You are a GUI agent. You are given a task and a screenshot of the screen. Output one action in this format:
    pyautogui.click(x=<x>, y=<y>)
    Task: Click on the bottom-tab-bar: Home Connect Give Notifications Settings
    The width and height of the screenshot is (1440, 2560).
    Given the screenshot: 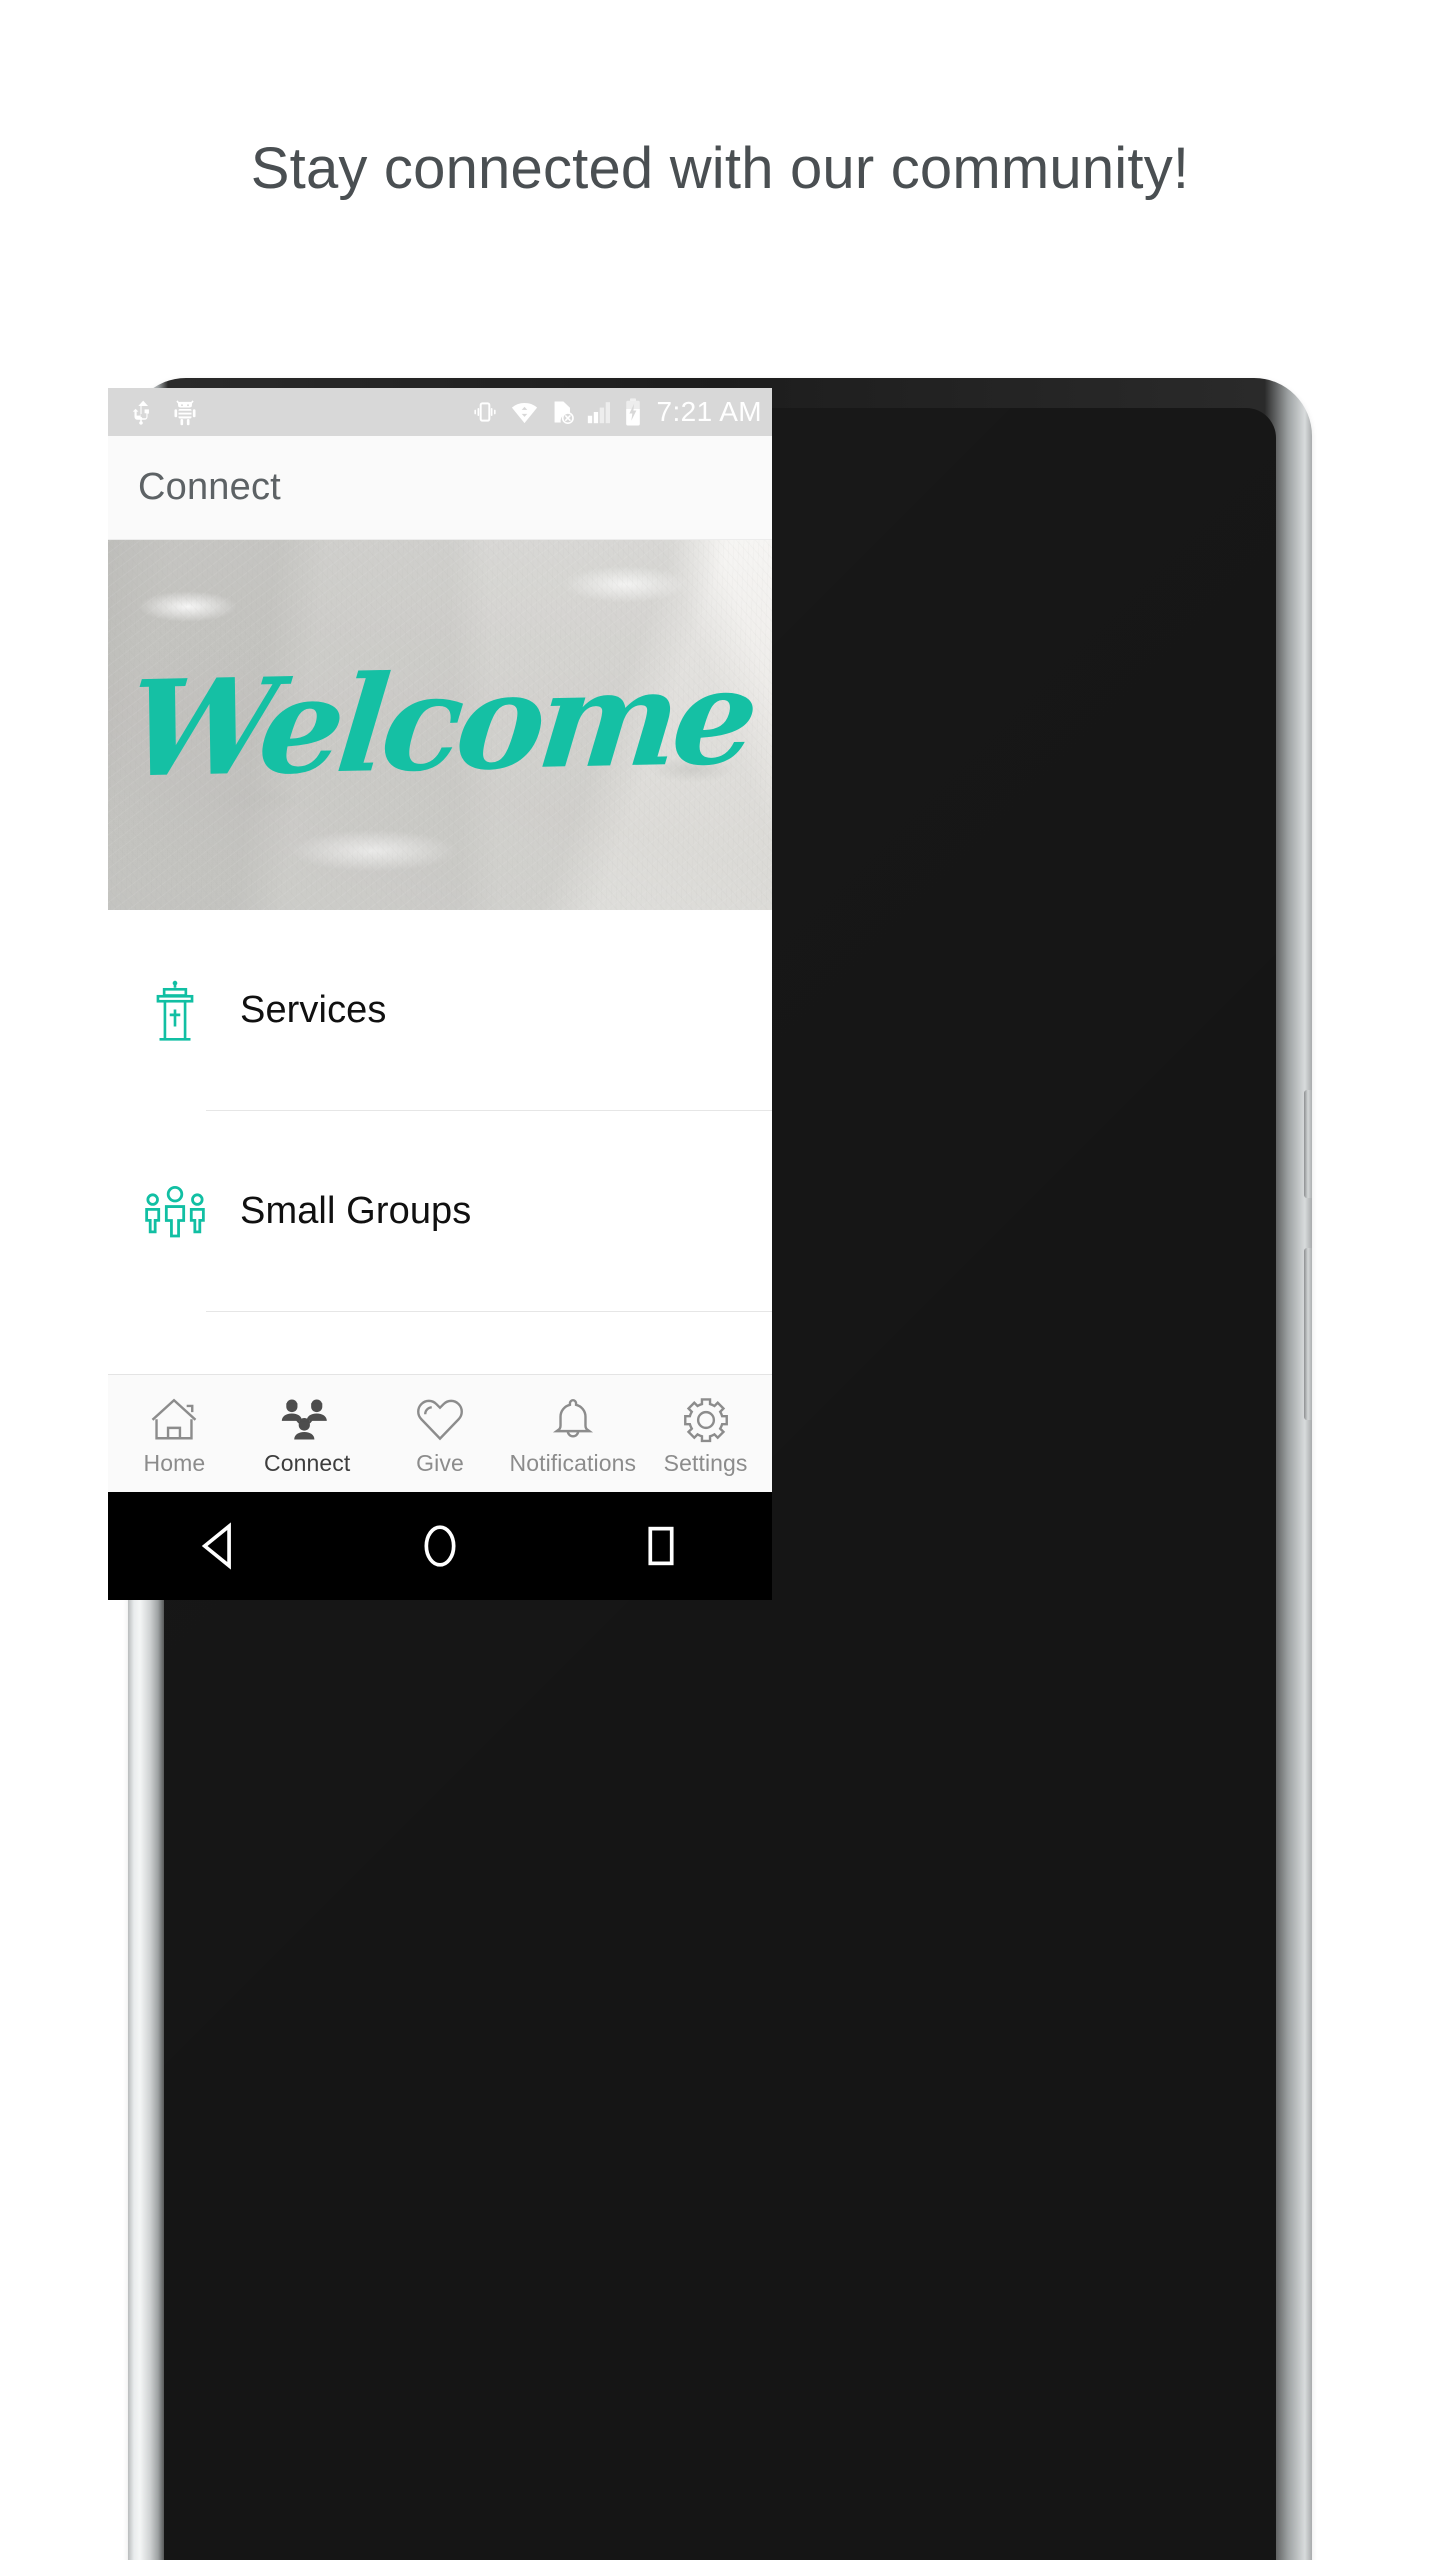 What is the action you would take?
    pyautogui.click(x=440, y=1433)
    